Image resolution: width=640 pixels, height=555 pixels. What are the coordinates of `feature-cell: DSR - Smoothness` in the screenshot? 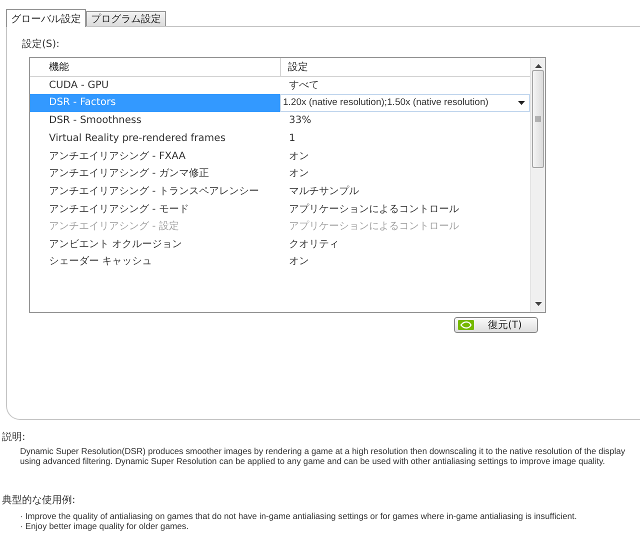 It's located at (155, 121).